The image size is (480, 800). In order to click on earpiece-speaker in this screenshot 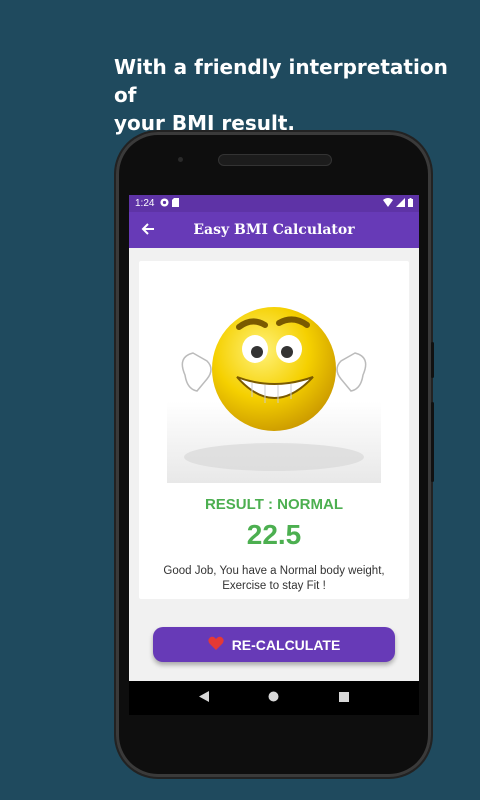, I will do `click(275, 160)`.